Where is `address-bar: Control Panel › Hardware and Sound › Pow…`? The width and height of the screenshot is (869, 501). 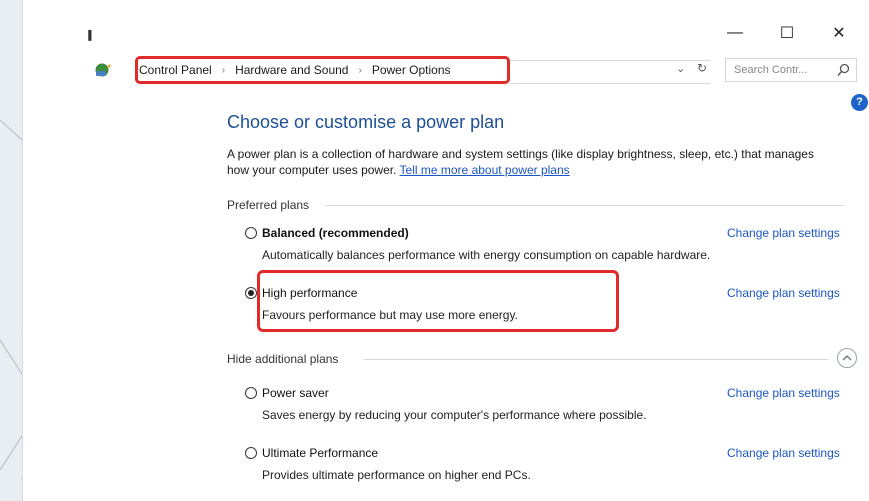
address-bar: Control Panel › Hardware and Sound › Pow… is located at coordinates (446, 70).